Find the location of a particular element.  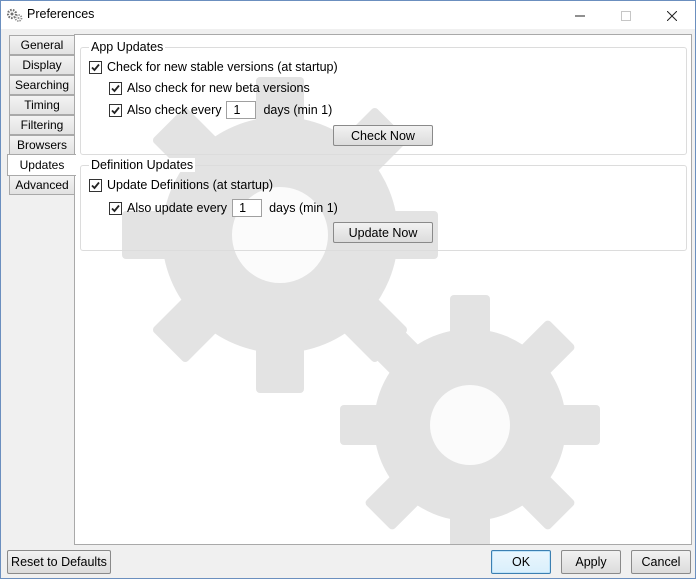

tab-browsers: Browsers is located at coordinates (42, 145).